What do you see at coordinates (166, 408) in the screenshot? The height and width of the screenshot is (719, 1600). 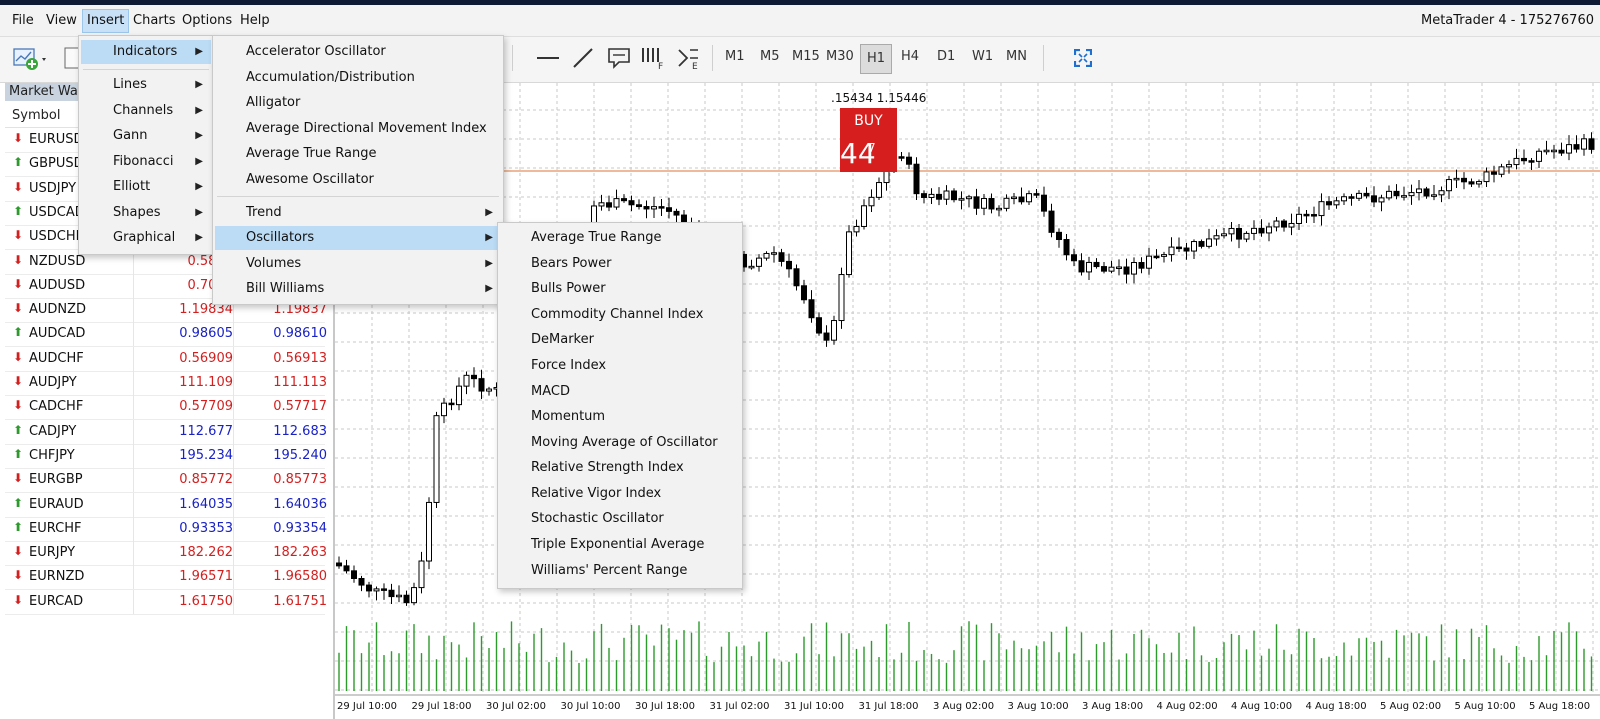 I see `market-watch-row: ⬇ CADCHF 0.57709 0.57717` at bounding box center [166, 408].